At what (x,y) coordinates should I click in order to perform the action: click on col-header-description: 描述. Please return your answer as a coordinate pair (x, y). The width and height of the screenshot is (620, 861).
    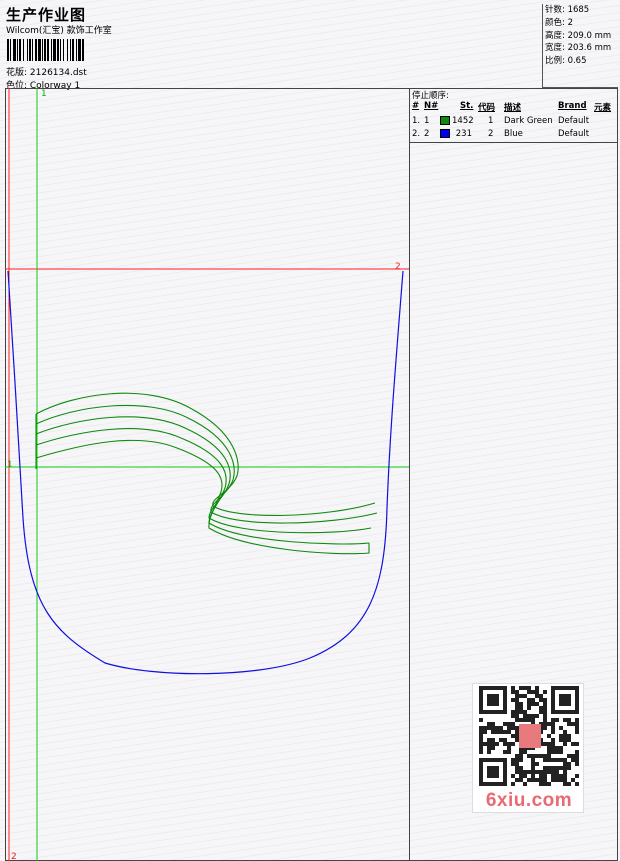
    Looking at the image, I should click on (513, 108).